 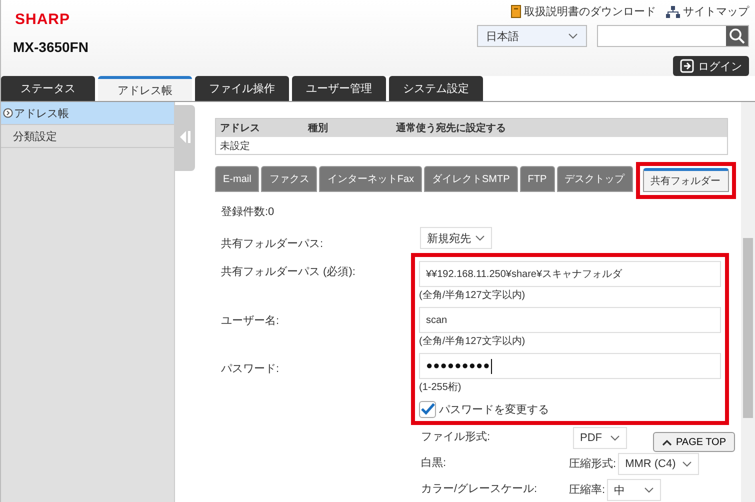 What do you see at coordinates (260, 127) in the screenshot?
I see `table-header: アドレス` at bounding box center [260, 127].